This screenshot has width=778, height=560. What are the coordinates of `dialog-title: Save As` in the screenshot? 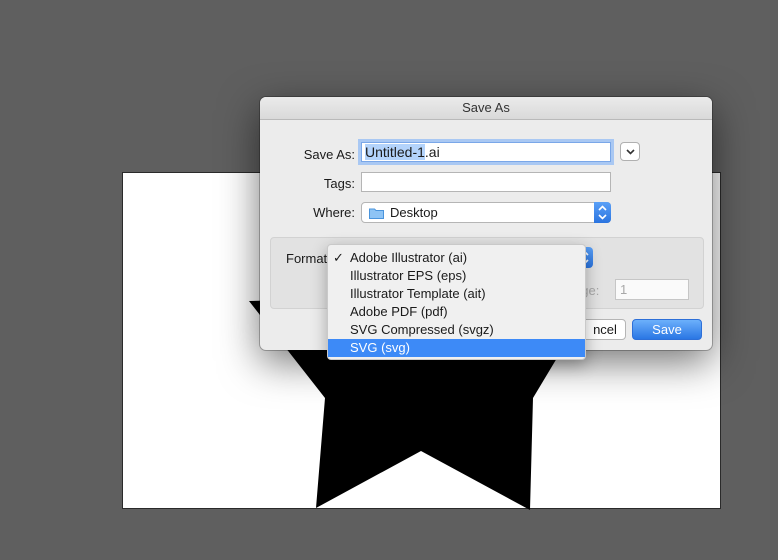 It's located at (486, 108).